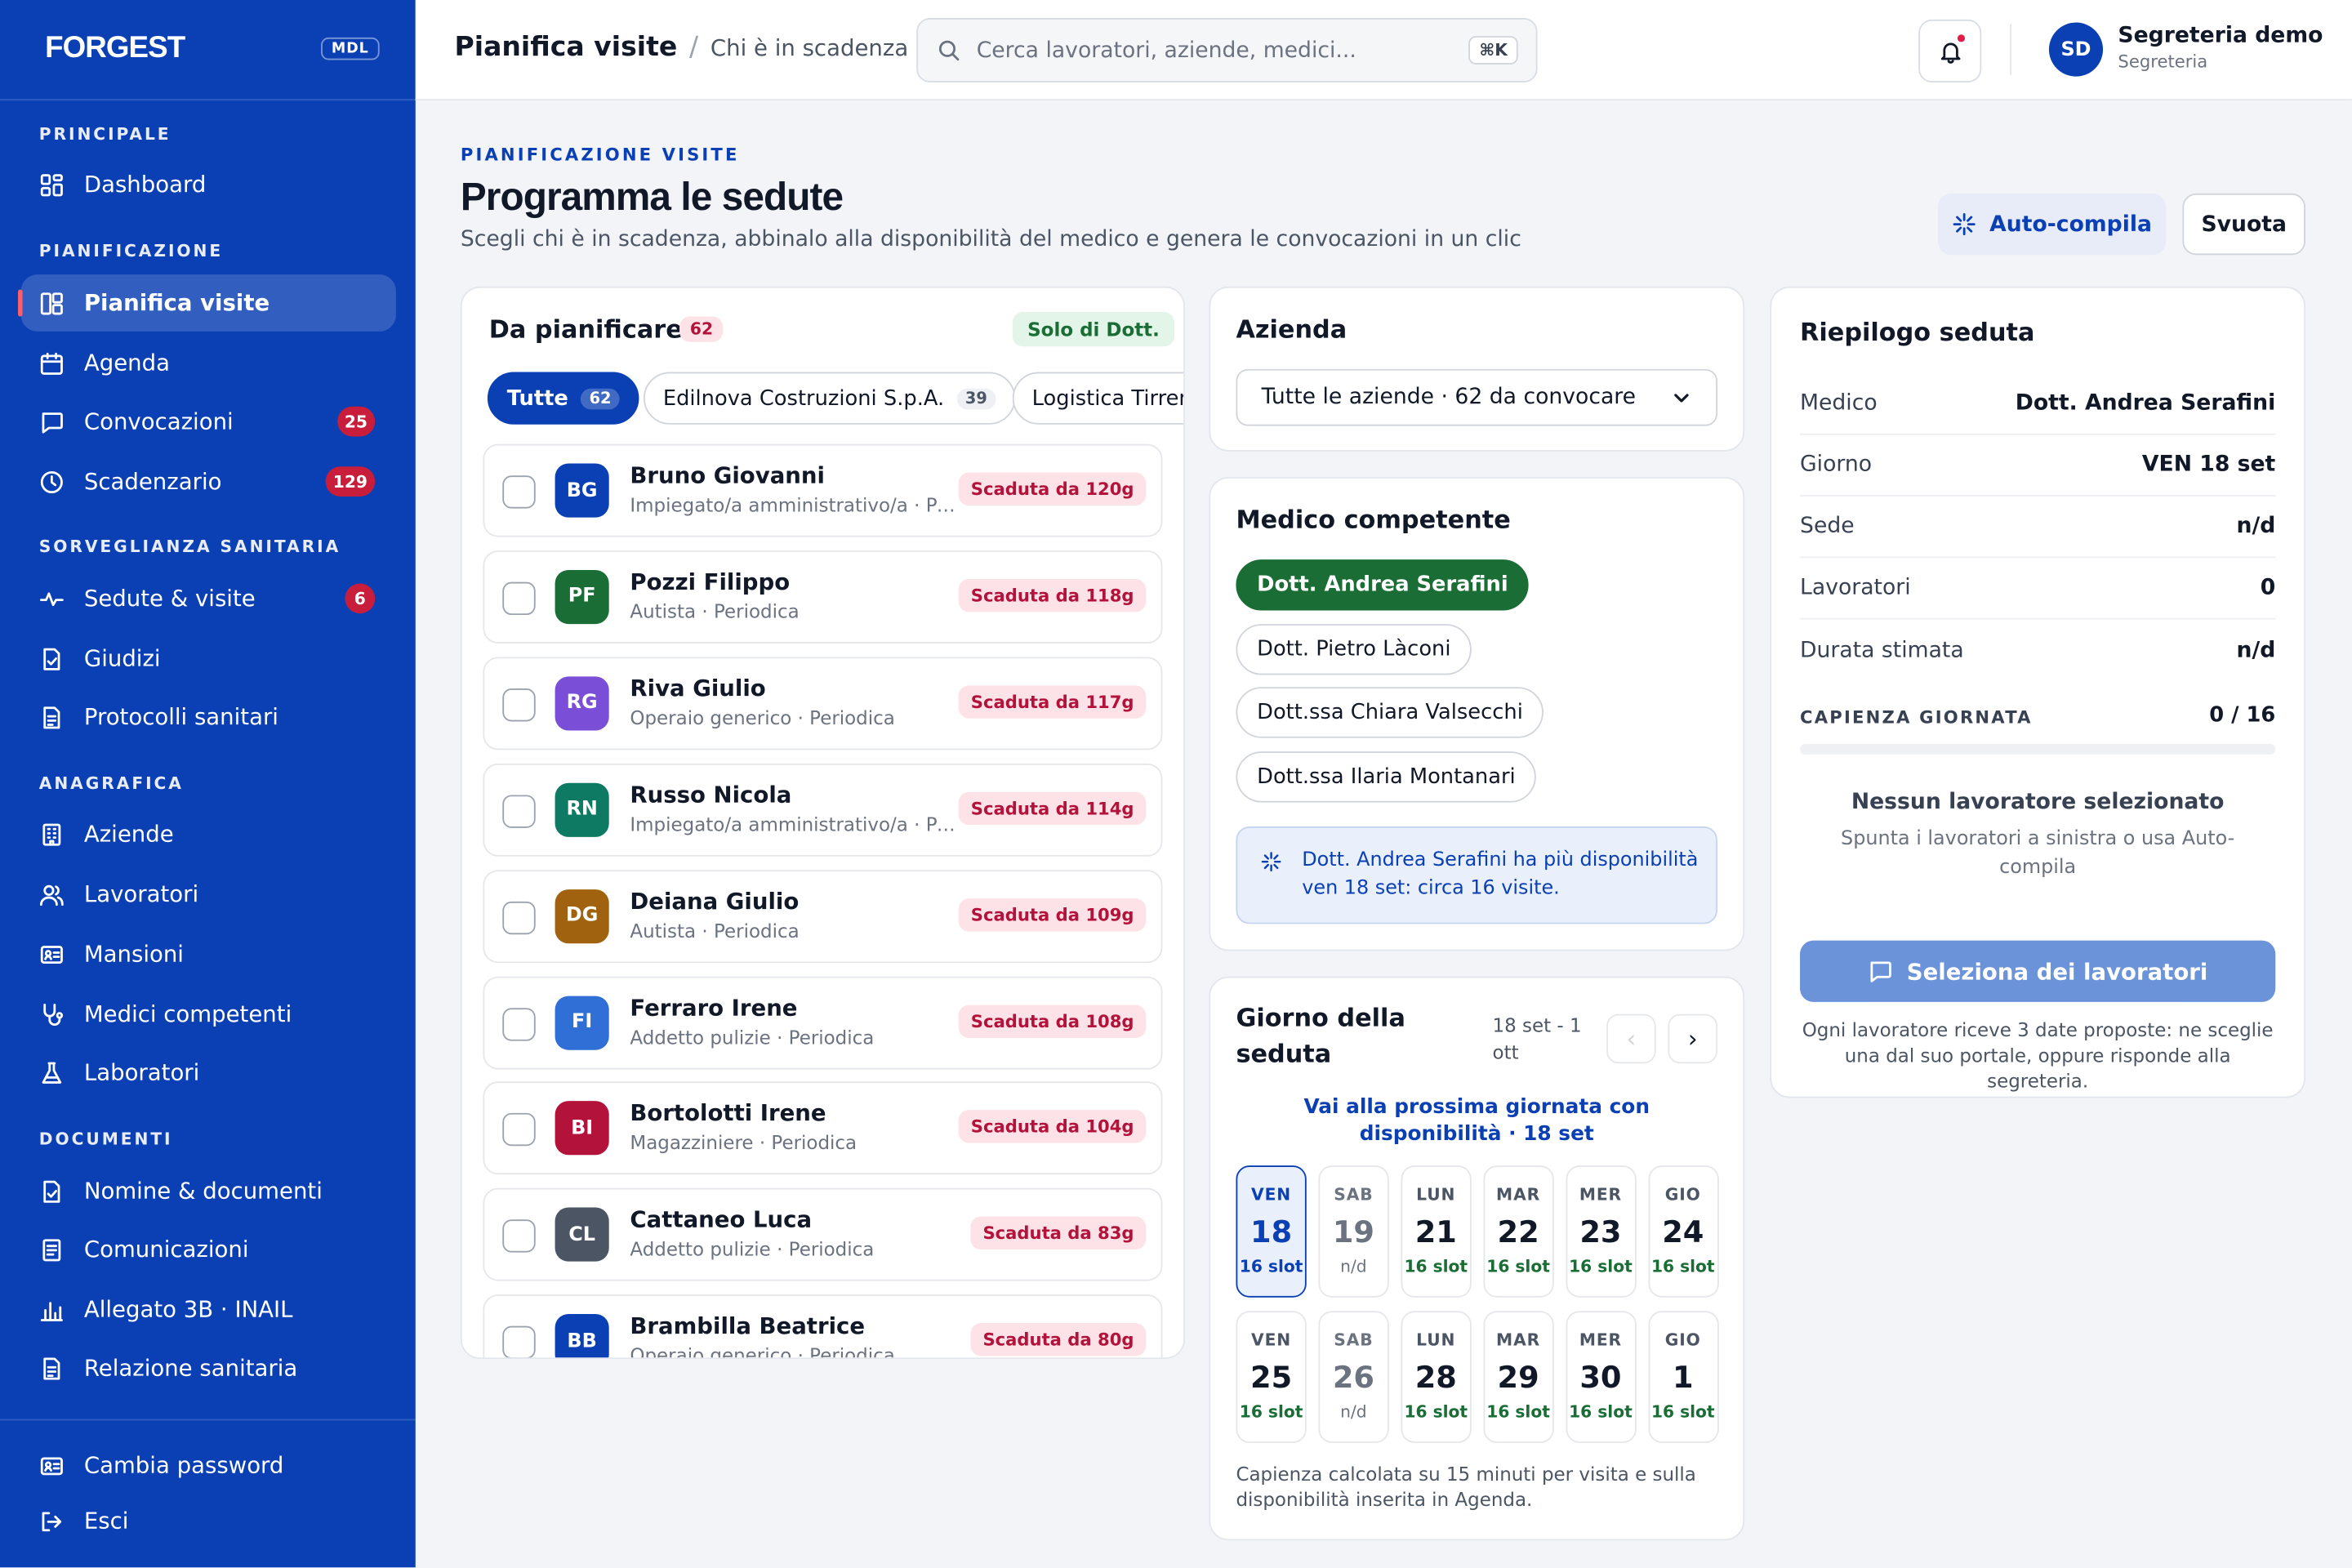 This screenshot has height=1568, width=2352. What do you see at coordinates (1631, 1038) in the screenshot?
I see `prev-week-button: ‹` at bounding box center [1631, 1038].